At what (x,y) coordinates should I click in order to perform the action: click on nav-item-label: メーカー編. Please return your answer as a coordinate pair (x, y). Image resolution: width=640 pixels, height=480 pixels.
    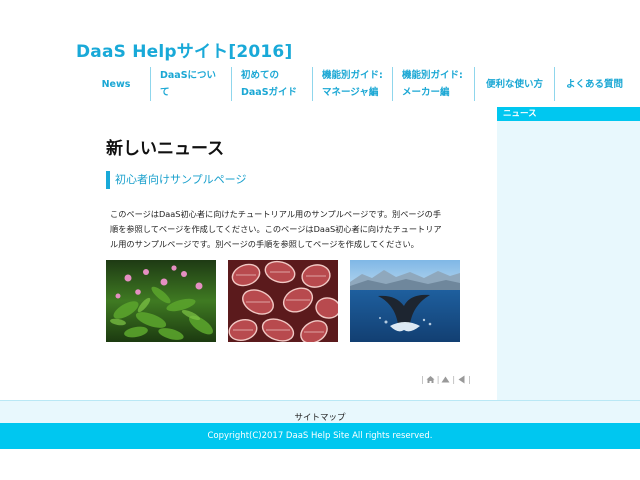
    Looking at the image, I should click on (426, 92).